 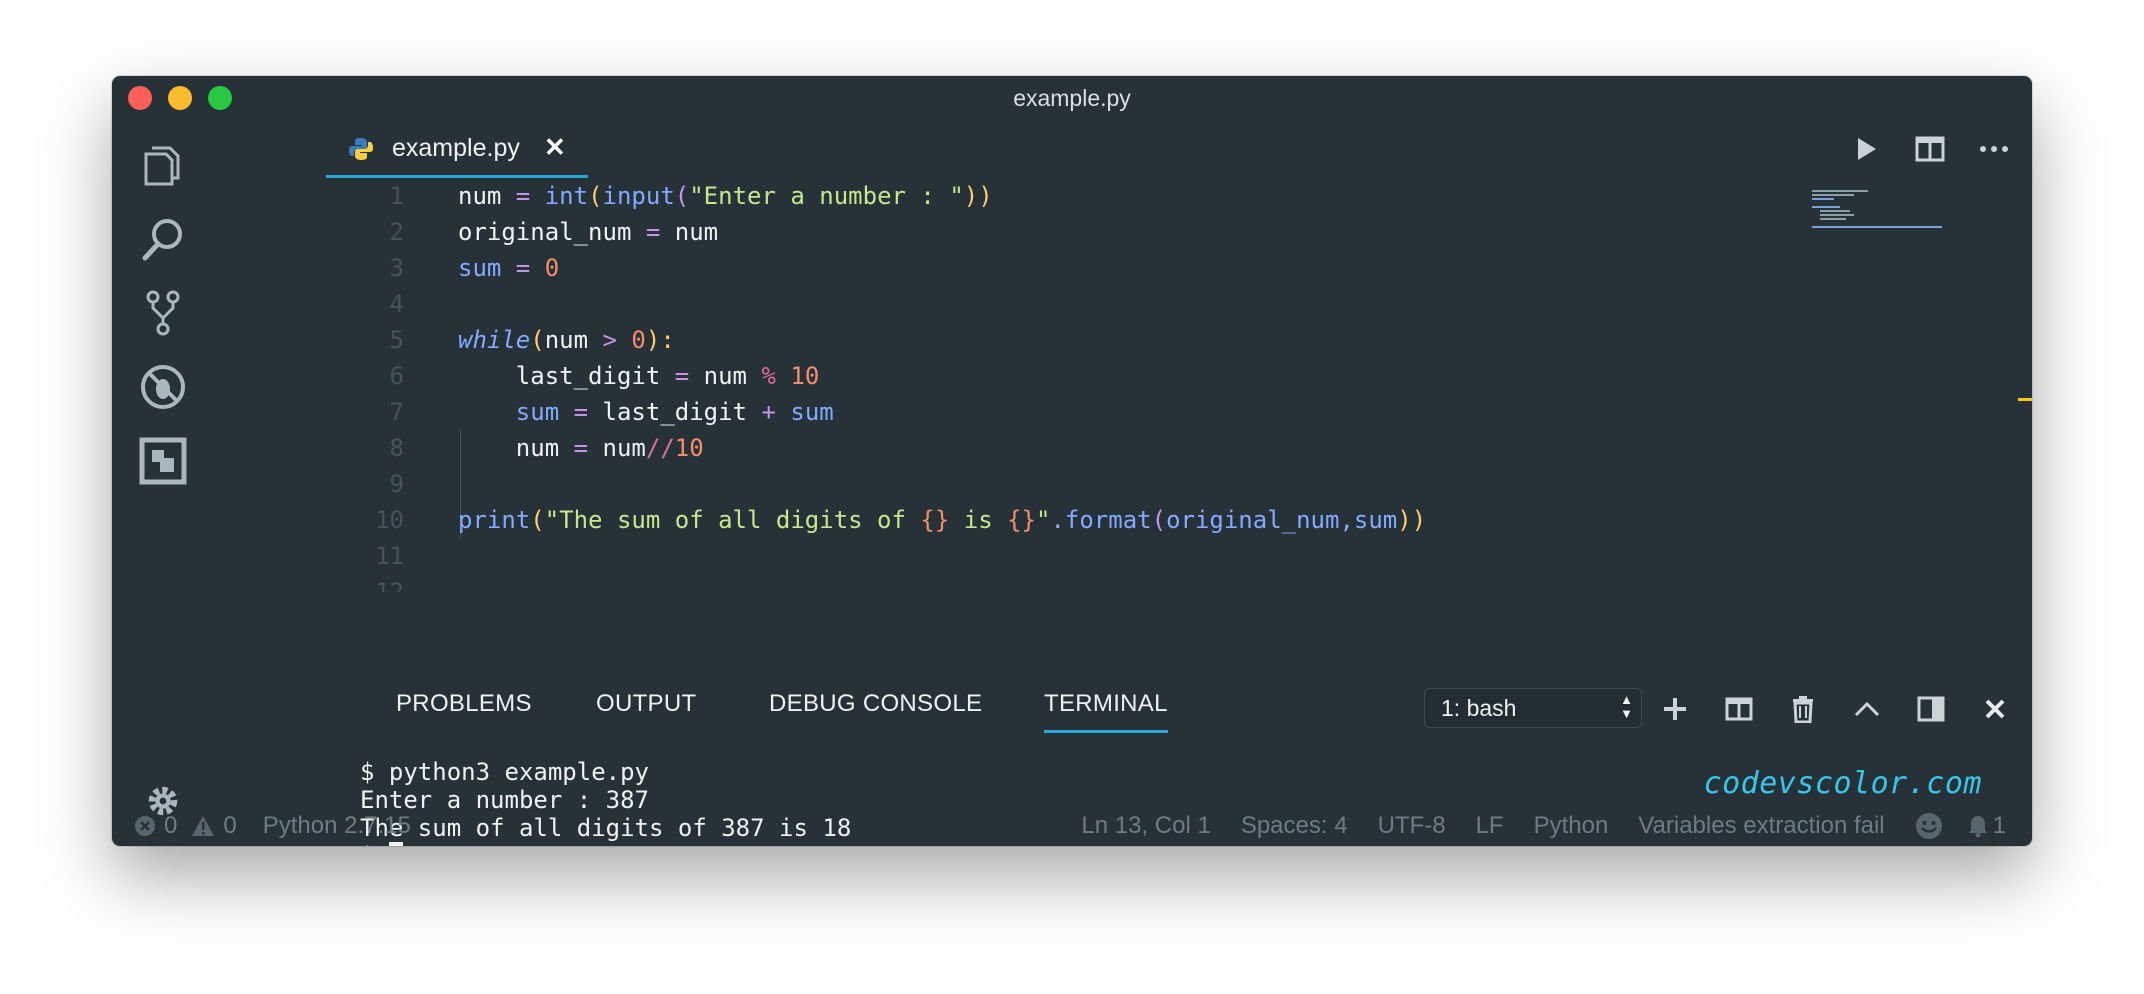 What do you see at coordinates (444, 340) in the screenshot?
I see `code-line: 5 while(num > 0):` at bounding box center [444, 340].